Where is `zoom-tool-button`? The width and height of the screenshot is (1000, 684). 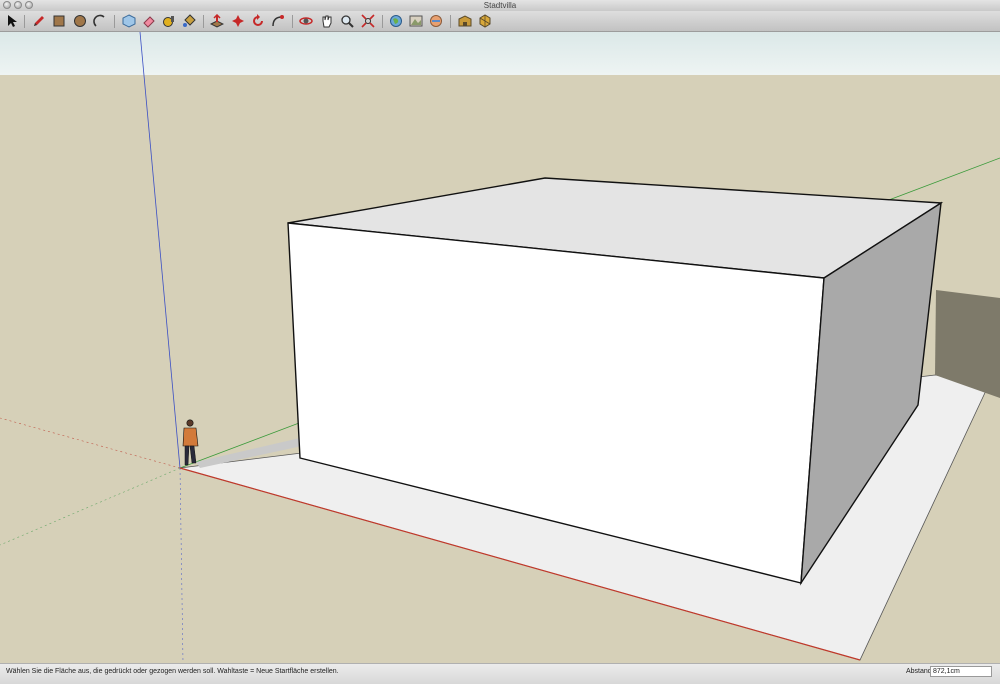 zoom-tool-button is located at coordinates (347, 21).